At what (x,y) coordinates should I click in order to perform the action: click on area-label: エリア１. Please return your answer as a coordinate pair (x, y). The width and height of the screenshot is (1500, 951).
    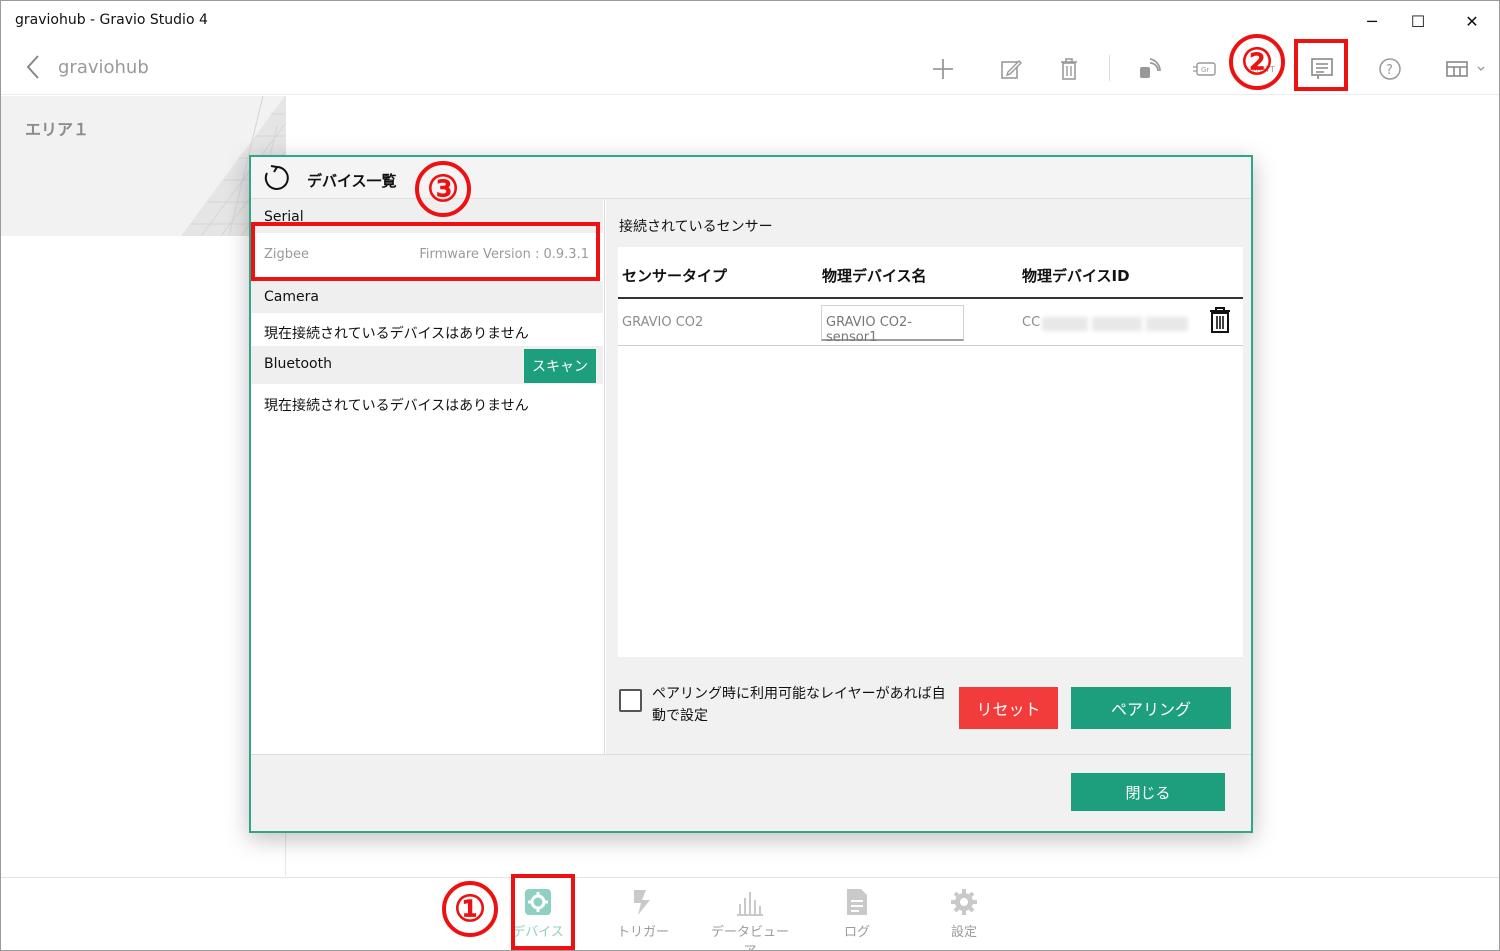
    Looking at the image, I should click on (57, 129).